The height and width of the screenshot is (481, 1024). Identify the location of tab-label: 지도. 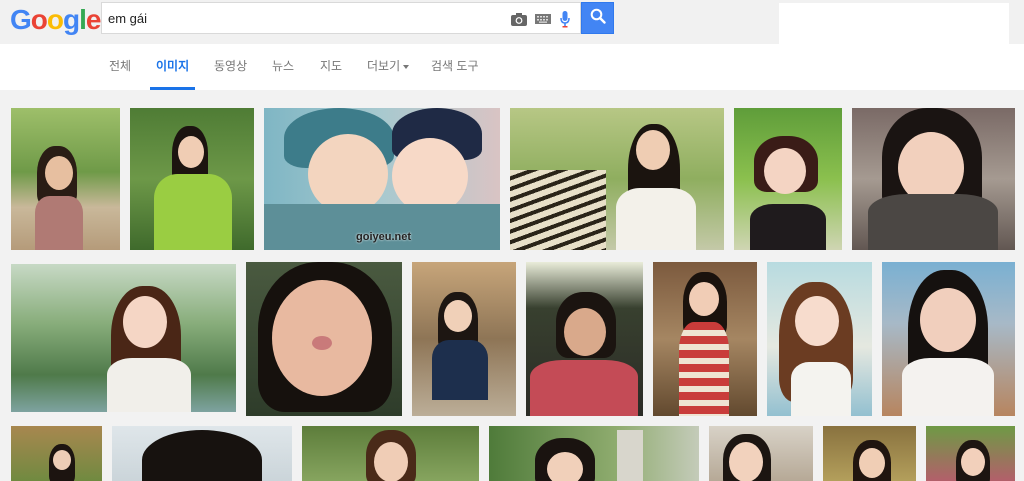
(331, 66).